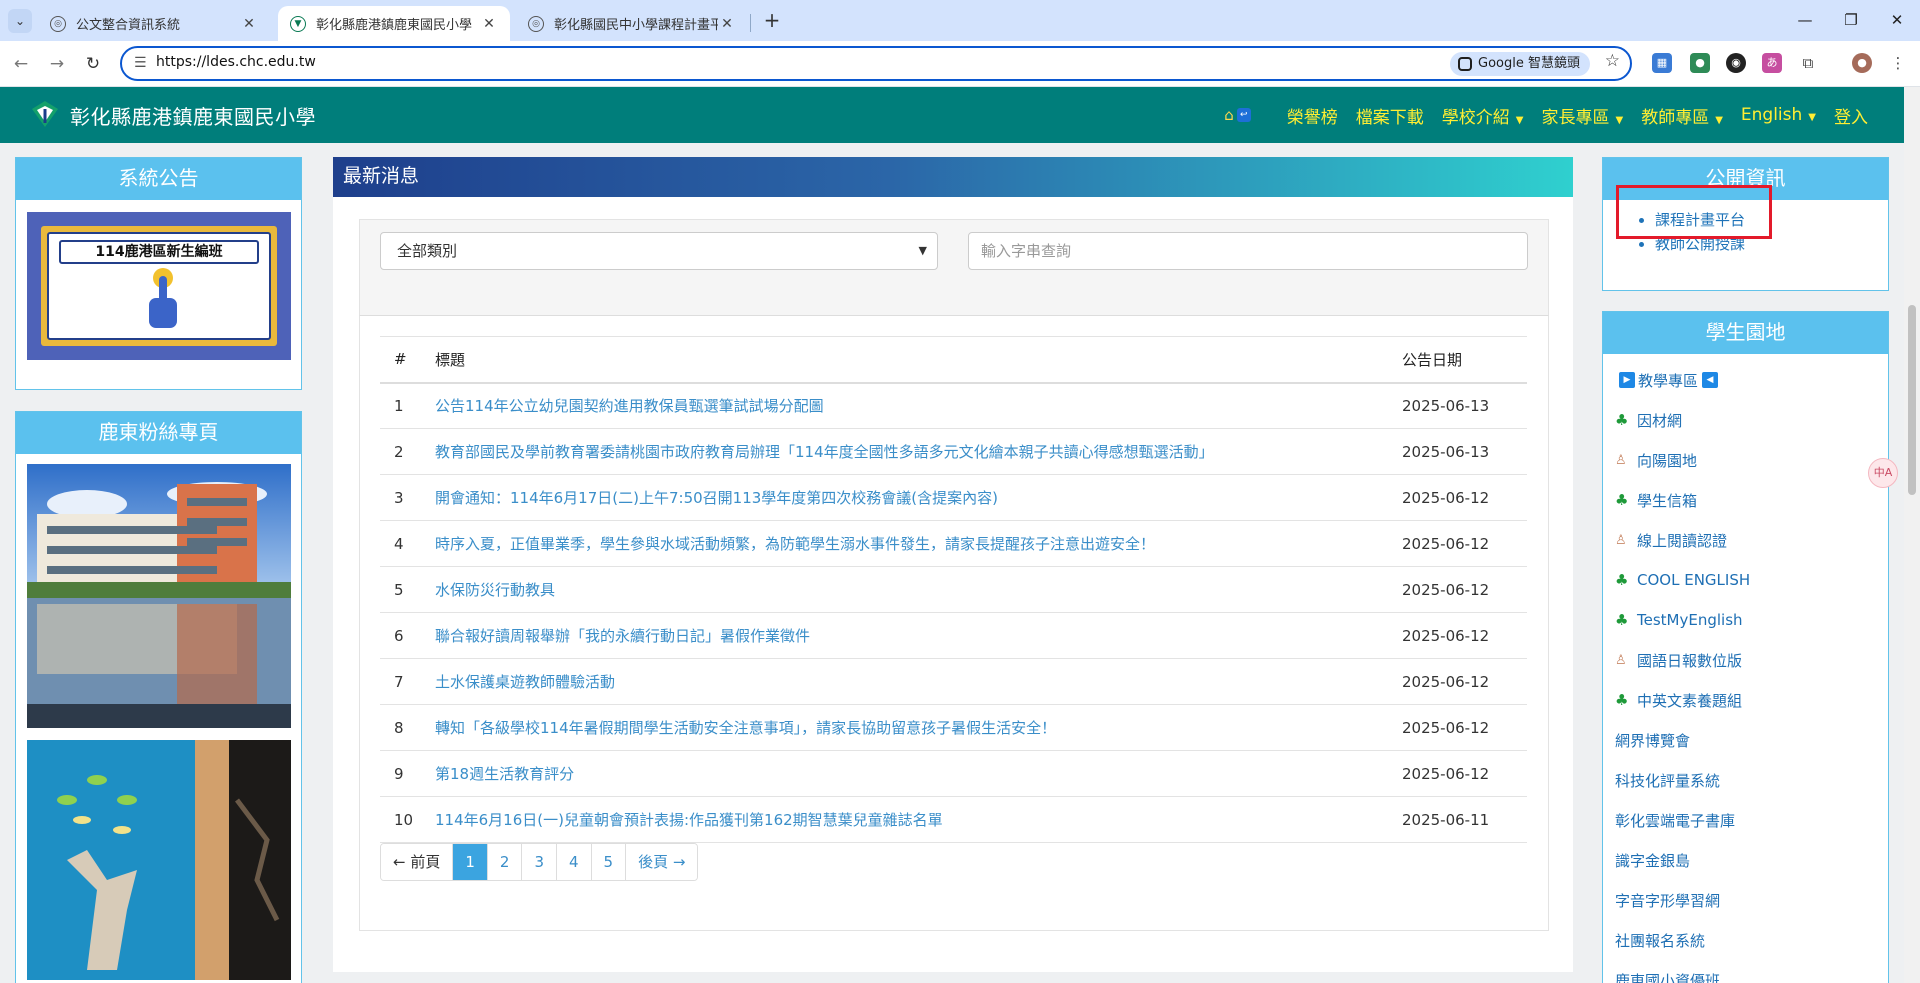  Describe the element at coordinates (918, 681) in the screenshot. I see `news-link: 土水保護桌遊教師體驗活動` at that location.